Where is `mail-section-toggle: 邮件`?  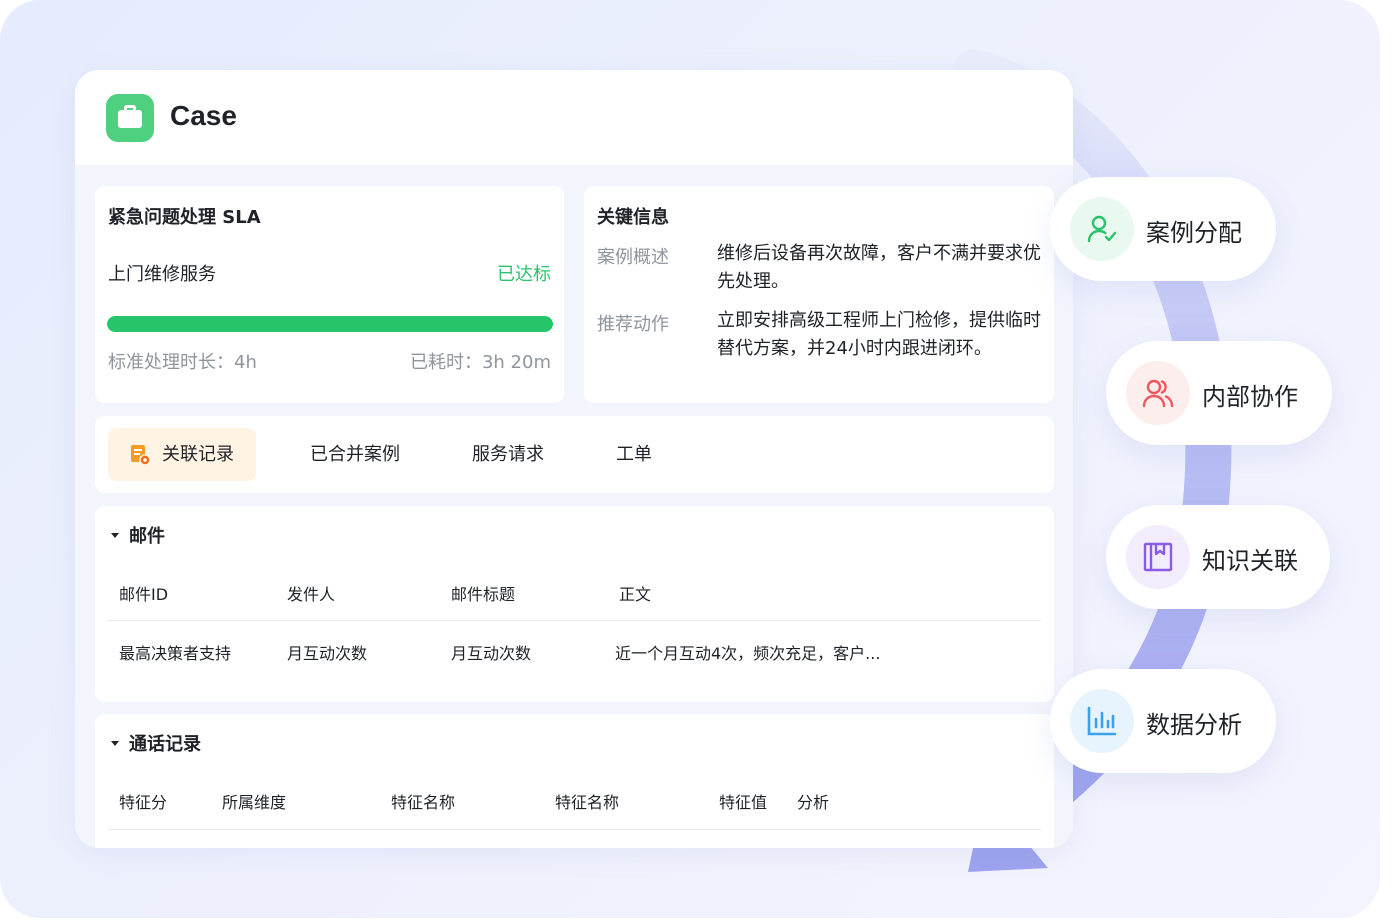
mail-section-toggle: 邮件 is located at coordinates (138, 535).